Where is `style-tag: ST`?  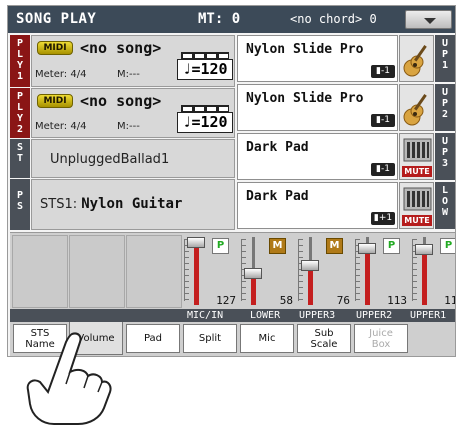 style-tag: ST is located at coordinates (20, 158).